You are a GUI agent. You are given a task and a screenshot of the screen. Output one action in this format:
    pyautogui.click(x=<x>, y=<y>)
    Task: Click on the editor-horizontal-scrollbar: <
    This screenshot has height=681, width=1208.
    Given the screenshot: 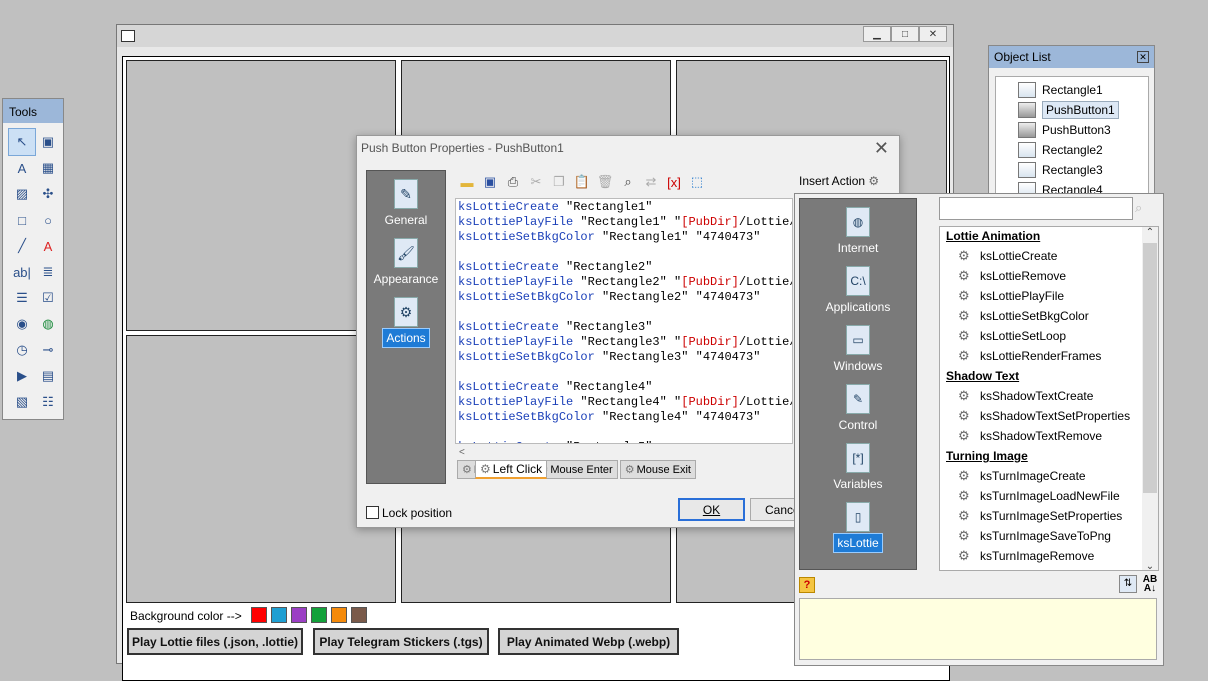 What is the action you would take?
    pyautogui.click(x=624, y=451)
    